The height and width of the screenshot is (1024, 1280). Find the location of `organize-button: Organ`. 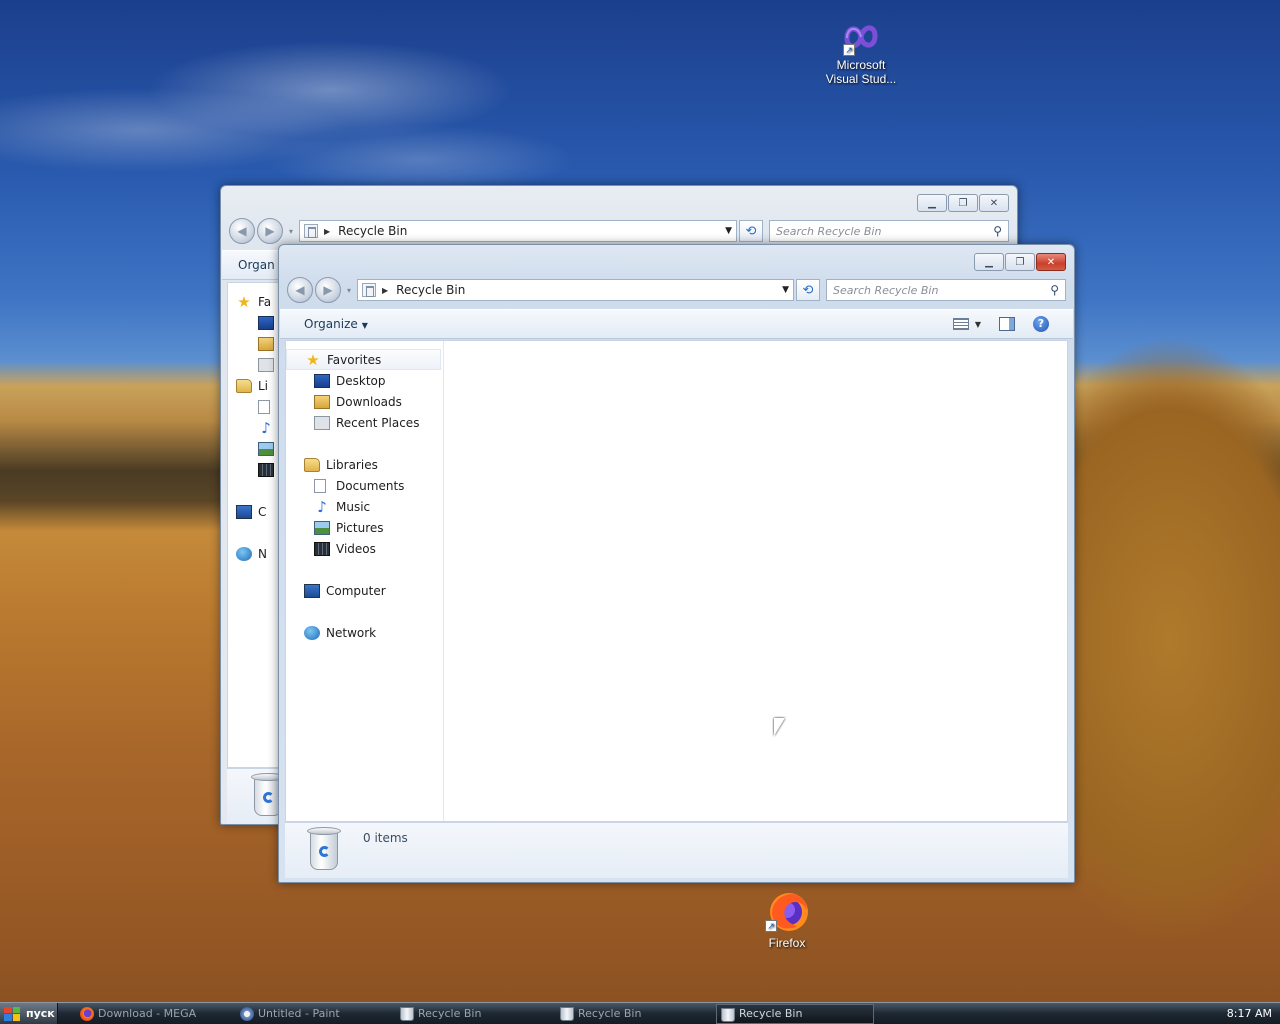

organize-button: Organ is located at coordinates (256, 265).